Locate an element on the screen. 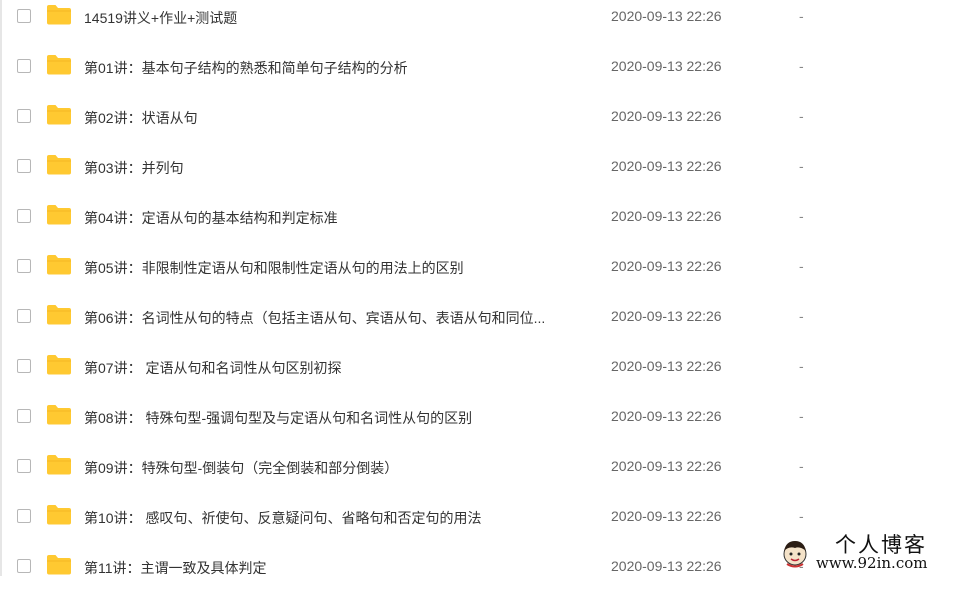 The height and width of the screenshot is (600, 969). file-name: 第08讲： 特殊句型-强调句型及与定语从句和名词性从句的区别 is located at coordinates (331, 418).